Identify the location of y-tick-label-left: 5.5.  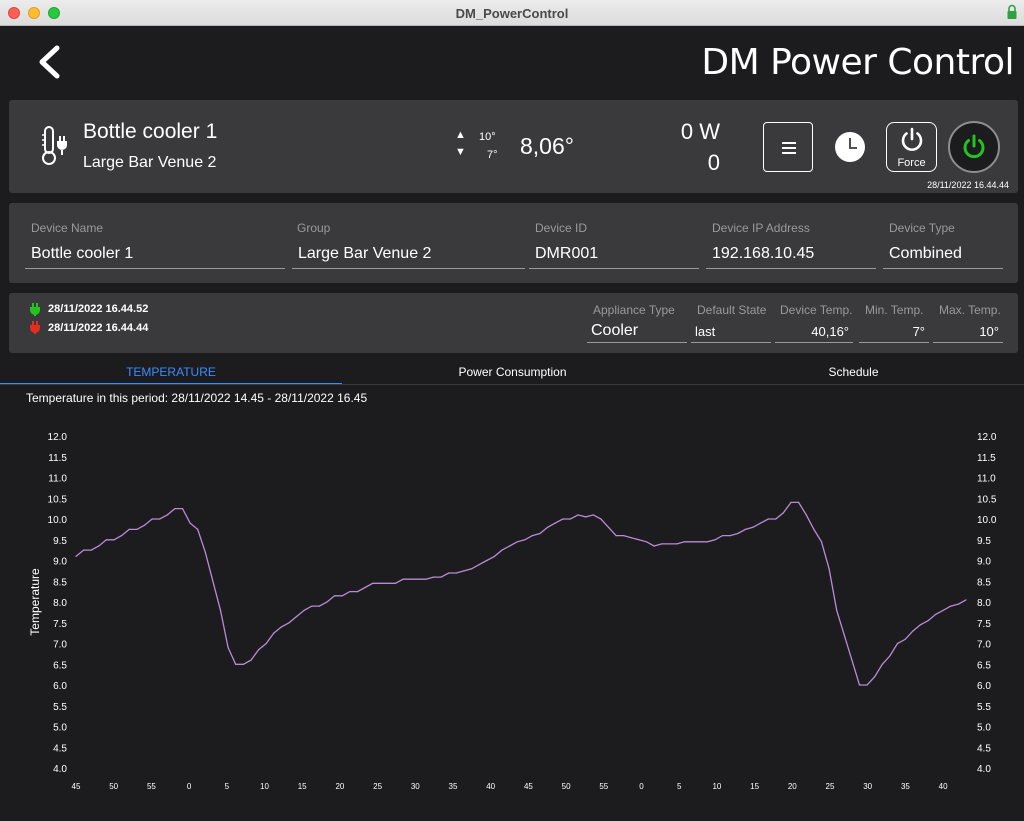
(60, 707).